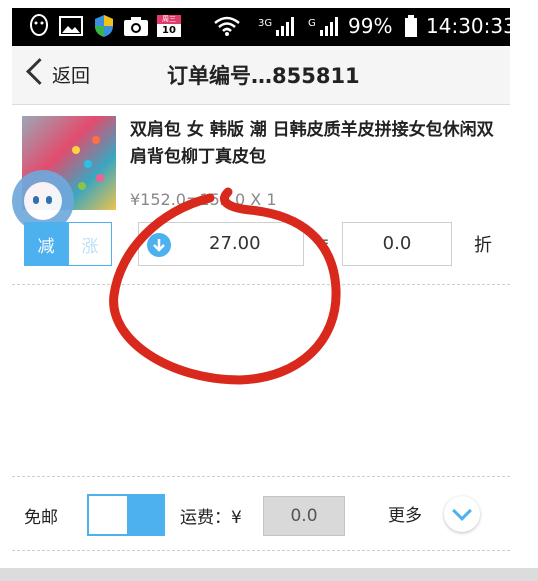 The width and height of the screenshot is (538, 581). What do you see at coordinates (312, 23) in the screenshot?
I see `network-type-g: G` at bounding box center [312, 23].